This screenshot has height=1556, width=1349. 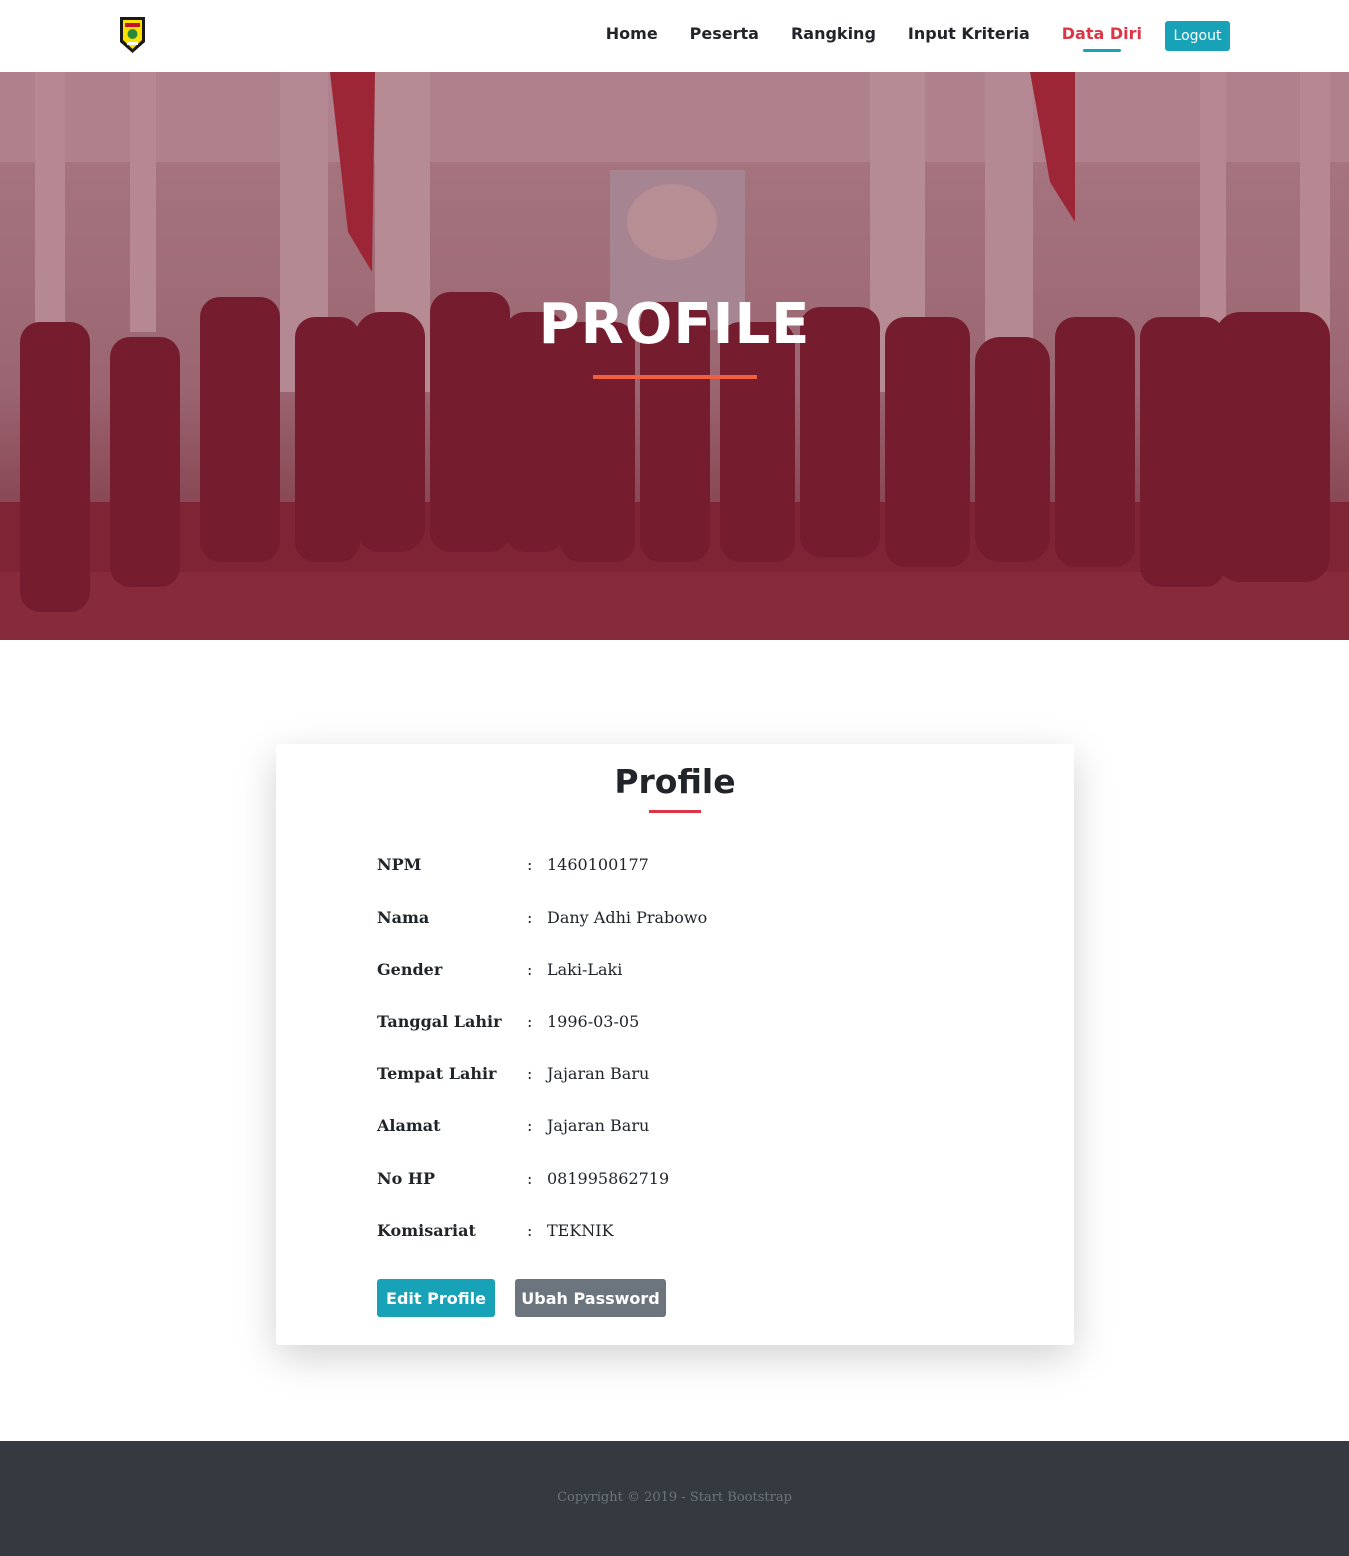 What do you see at coordinates (426, 1230) in the screenshot?
I see `field-label: Komisariat` at bounding box center [426, 1230].